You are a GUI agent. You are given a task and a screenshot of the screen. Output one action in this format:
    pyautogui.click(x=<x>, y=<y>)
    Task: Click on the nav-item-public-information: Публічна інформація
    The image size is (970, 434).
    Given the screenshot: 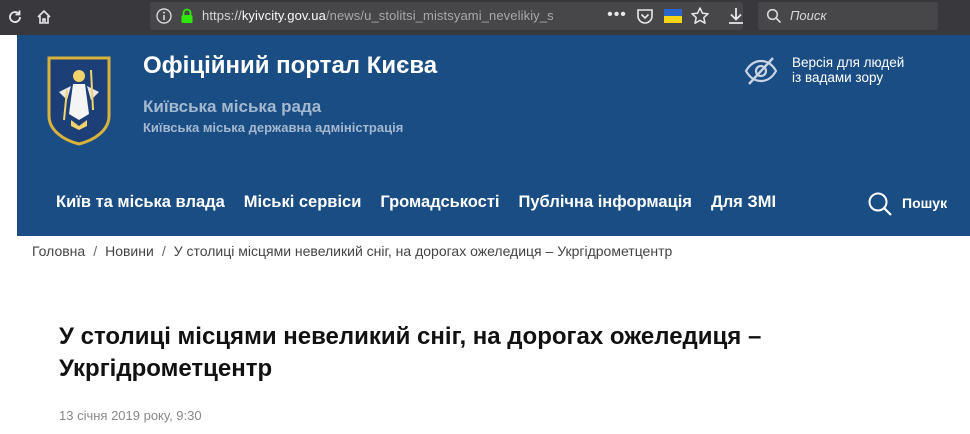 What is the action you would take?
    pyautogui.click(x=605, y=202)
    